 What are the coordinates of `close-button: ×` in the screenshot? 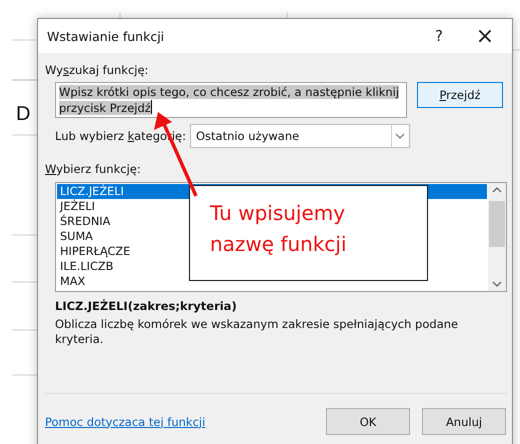 It's located at (485, 36).